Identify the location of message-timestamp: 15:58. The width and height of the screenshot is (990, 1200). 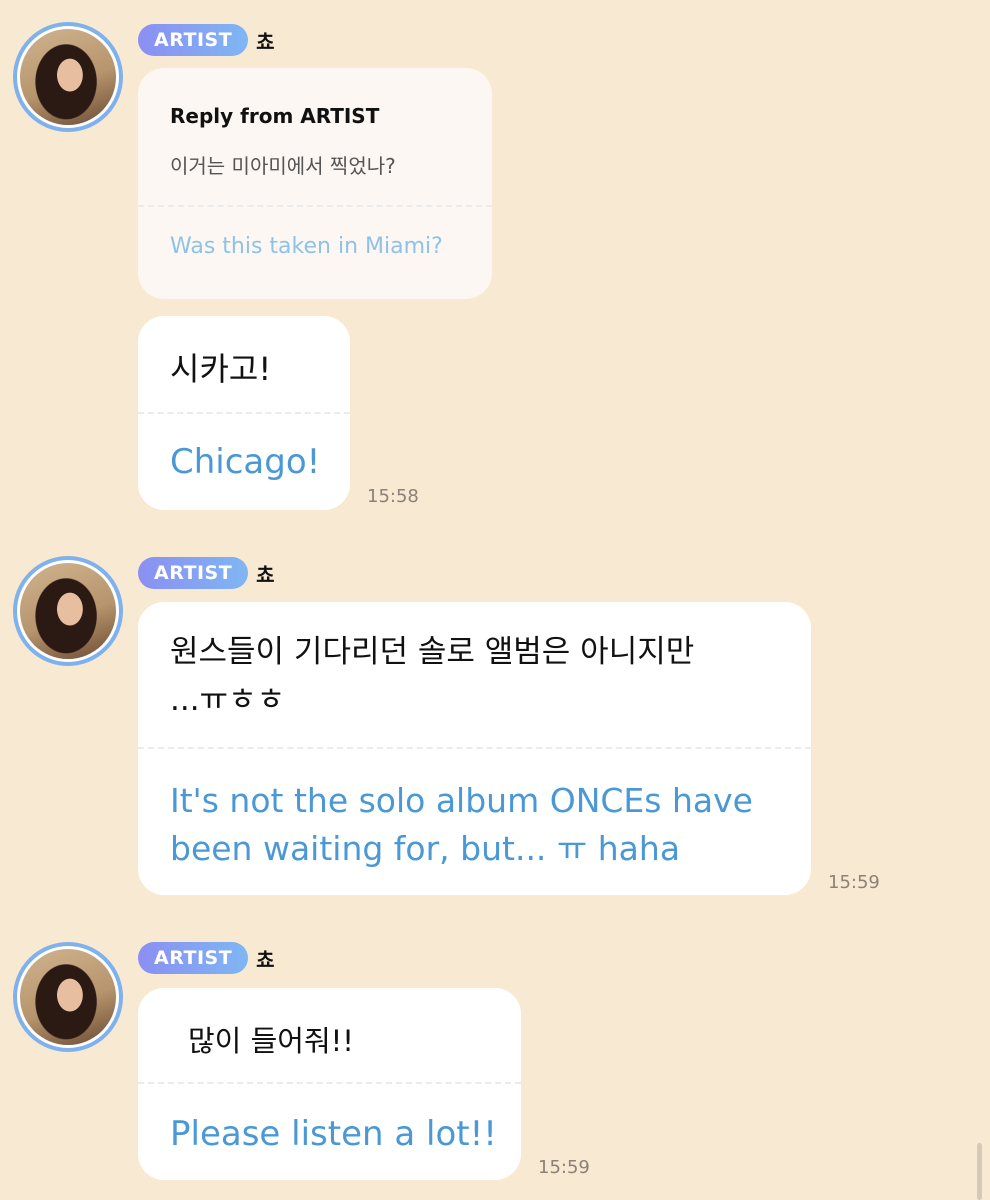
(393, 496).